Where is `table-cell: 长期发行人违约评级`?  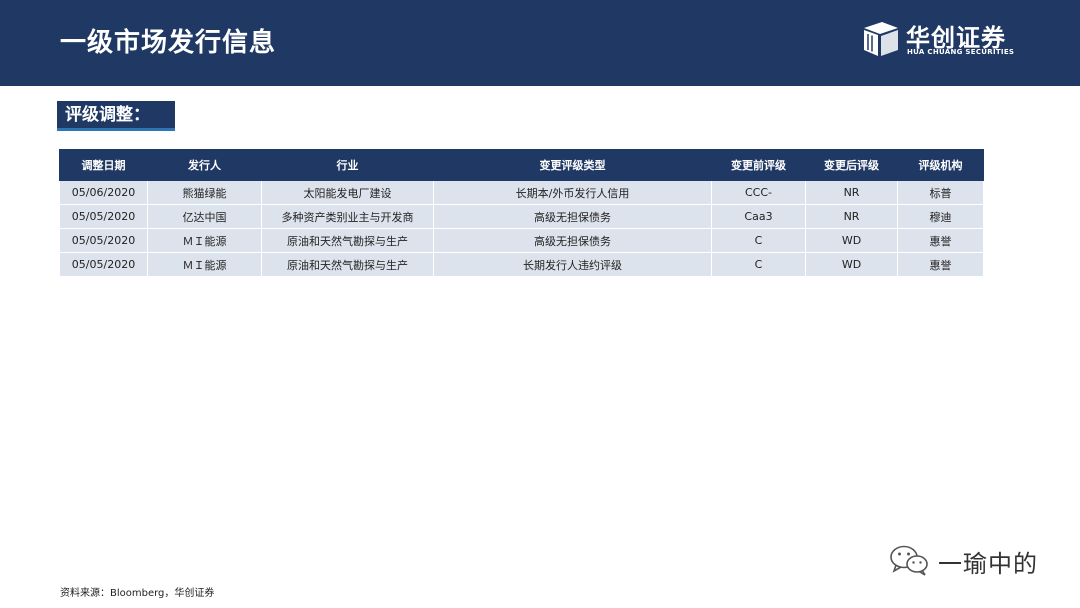
table-cell: 长期发行人违约评级 is located at coordinates (572, 264).